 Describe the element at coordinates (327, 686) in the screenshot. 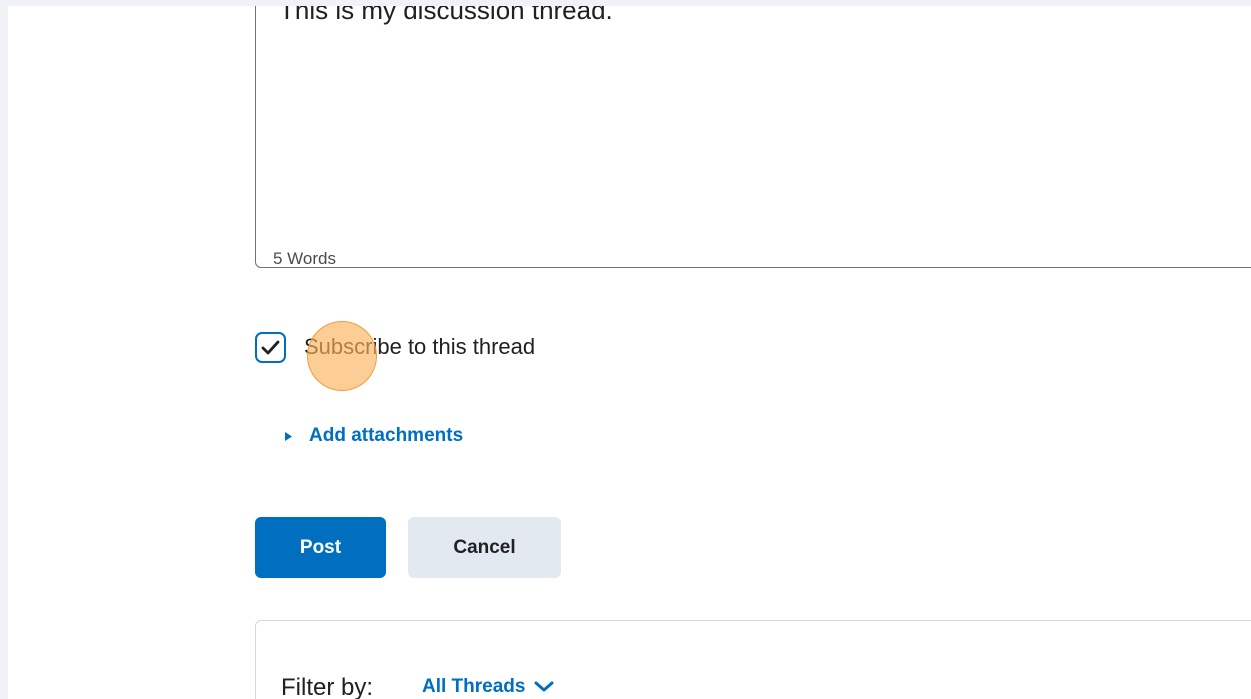

I see `filter-label: Filter by:` at that location.